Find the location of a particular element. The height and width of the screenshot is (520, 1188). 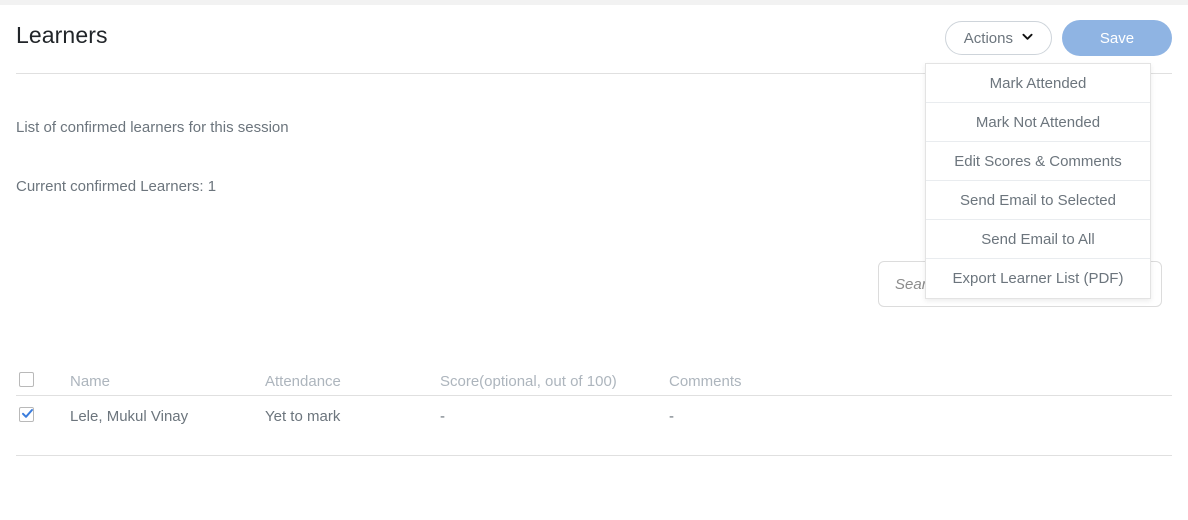

table-row: Lele, Mukul Vinay Yet to mark - - is located at coordinates (594, 426).